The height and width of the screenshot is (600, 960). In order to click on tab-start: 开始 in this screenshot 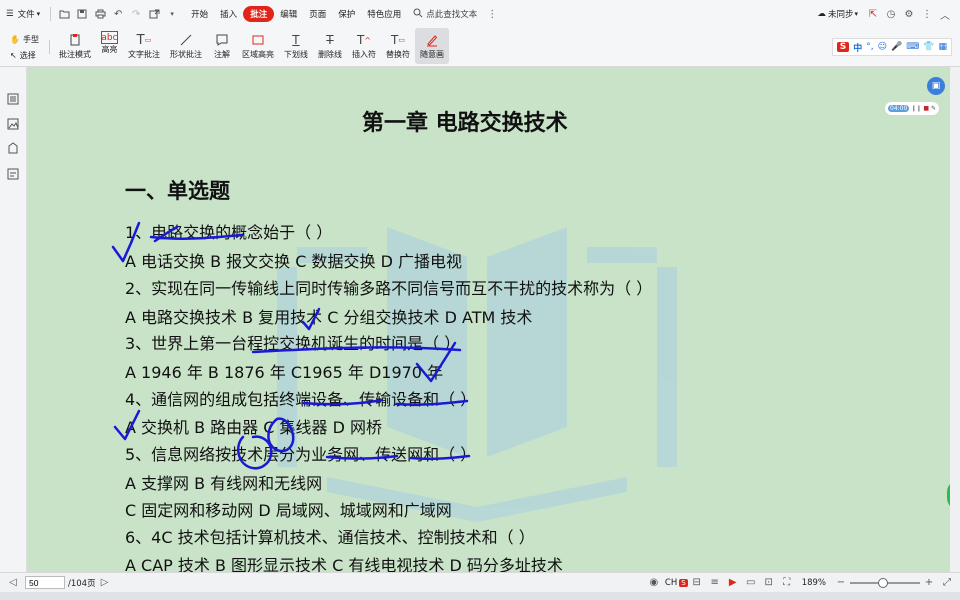, I will do `click(199, 14)`.